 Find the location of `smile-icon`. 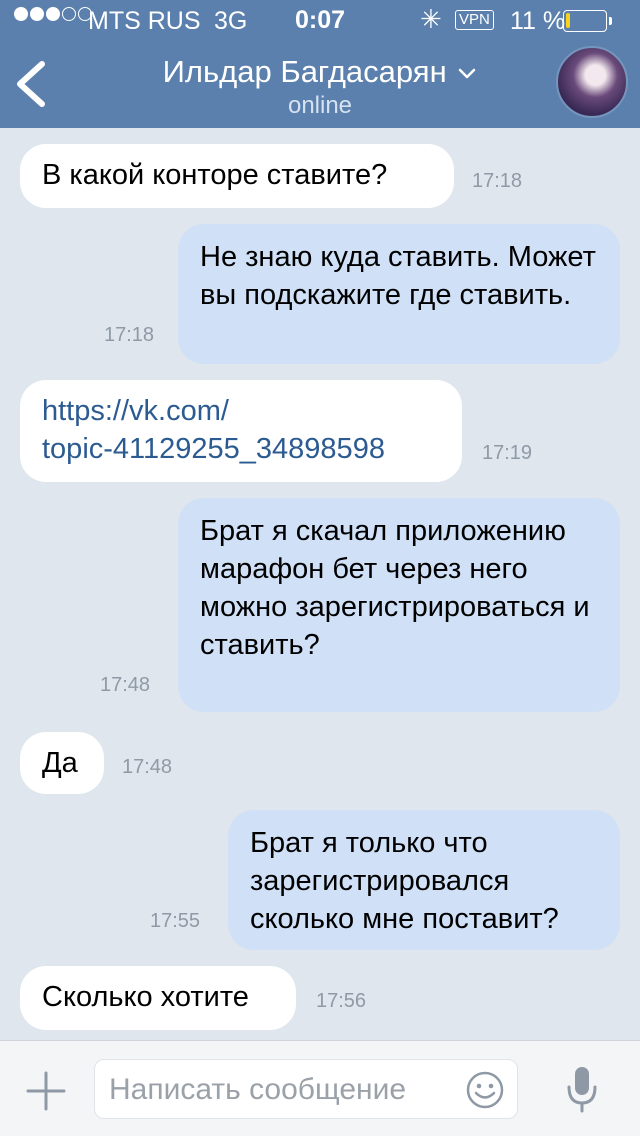

smile-icon is located at coordinates (485, 1090).